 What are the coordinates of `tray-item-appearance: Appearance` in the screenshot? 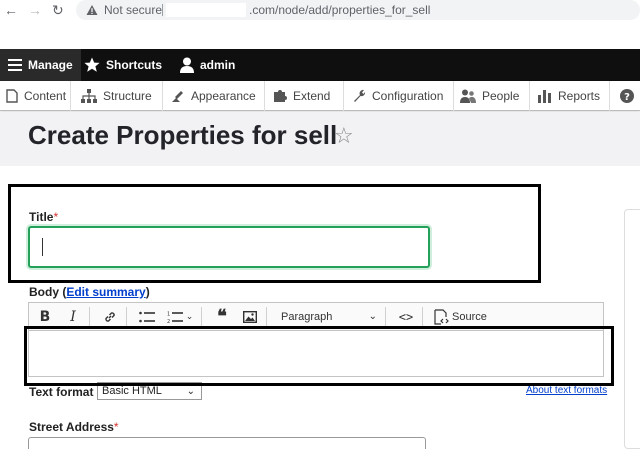 It's located at (214, 96).